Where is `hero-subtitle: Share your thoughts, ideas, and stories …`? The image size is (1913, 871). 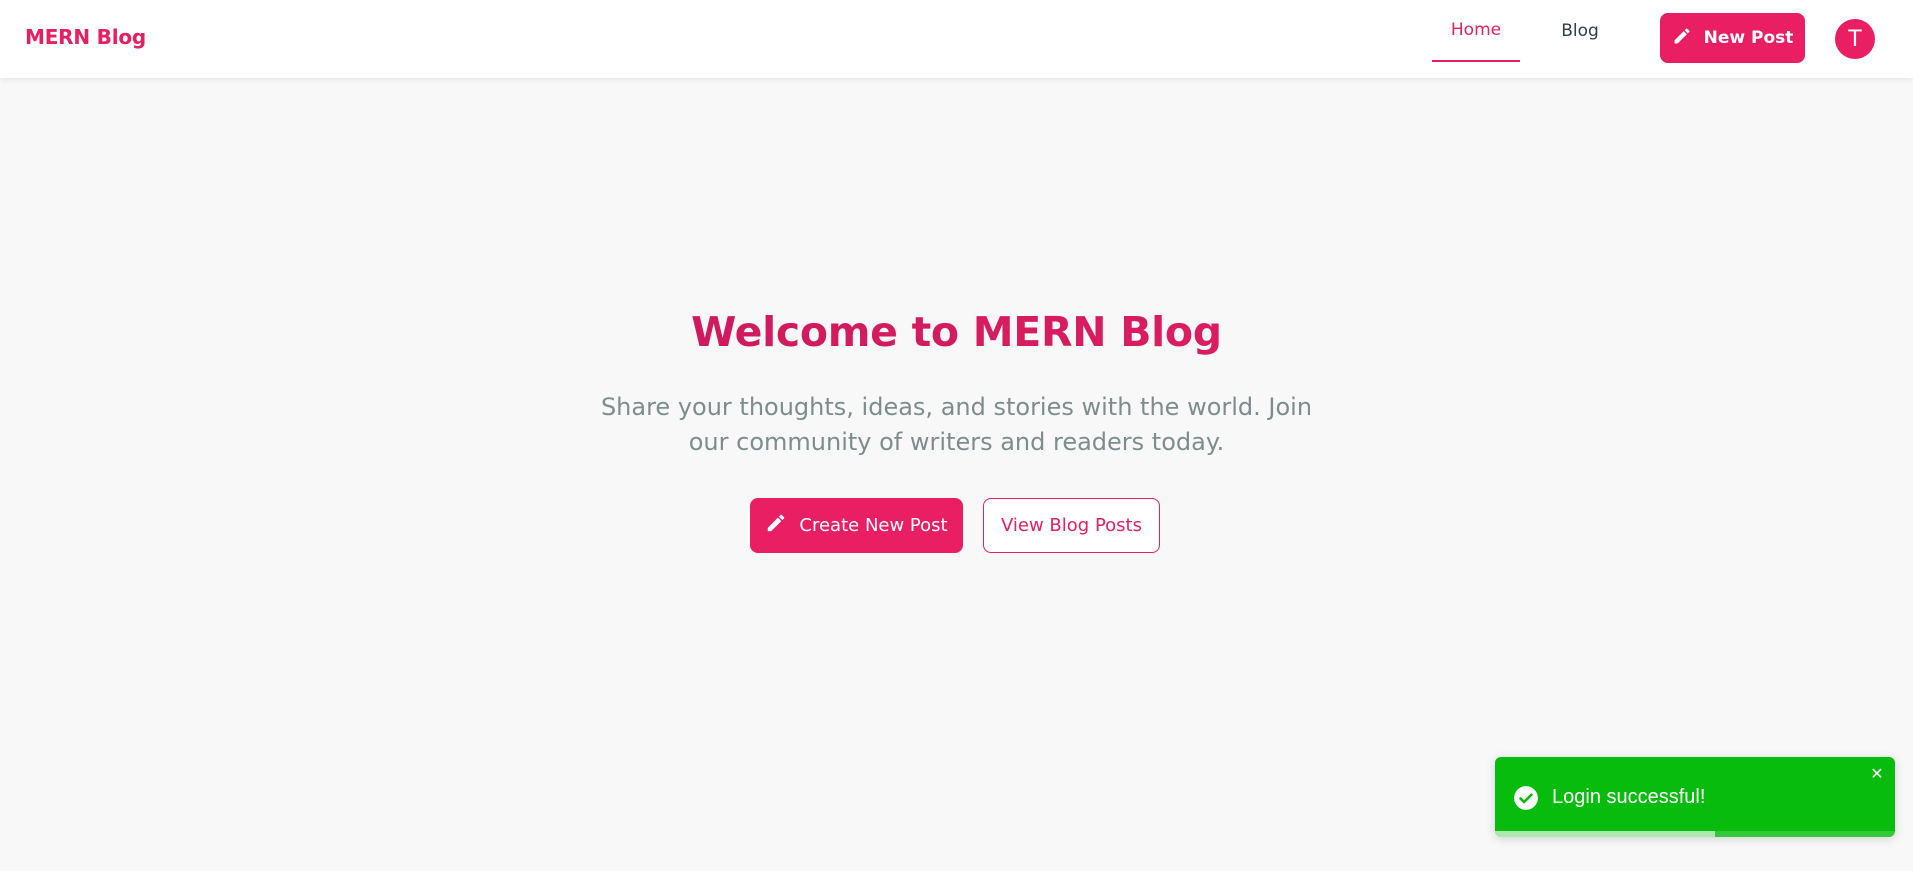
hero-subtitle: Share your thoughts, ideas, and stories … is located at coordinates (956, 424).